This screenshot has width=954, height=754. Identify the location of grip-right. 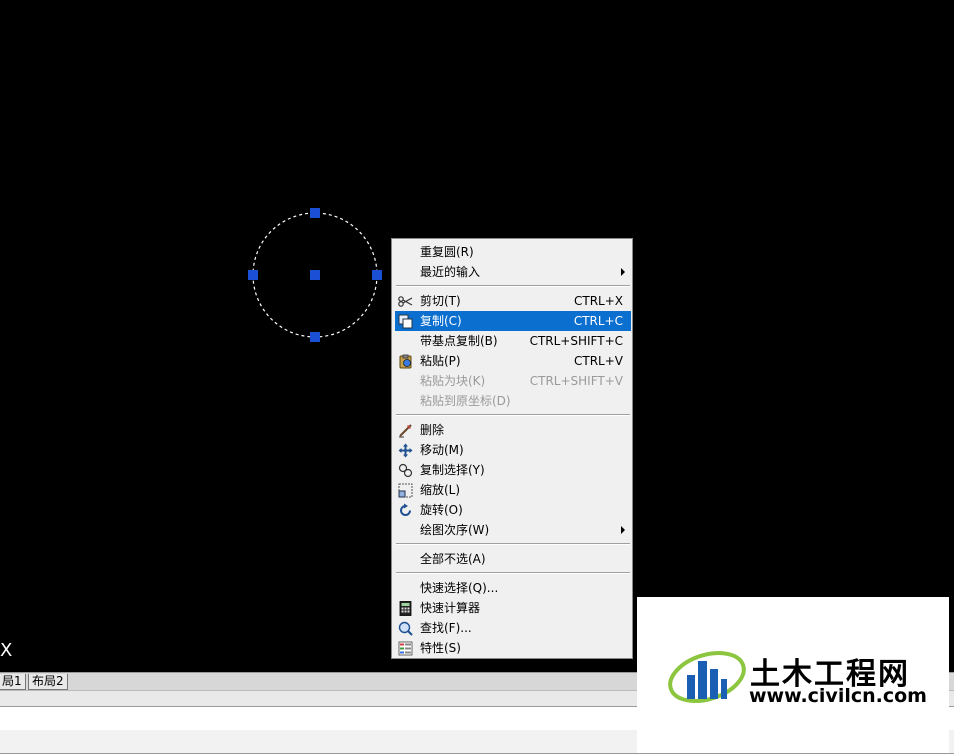
(377, 275).